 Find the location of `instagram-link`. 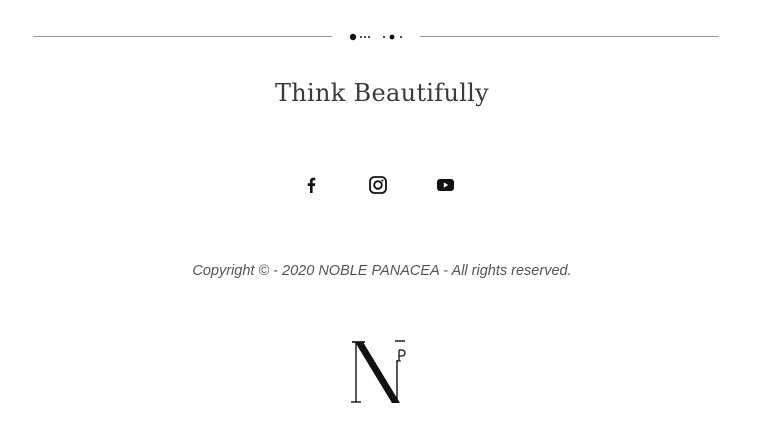

instagram-link is located at coordinates (378, 185).